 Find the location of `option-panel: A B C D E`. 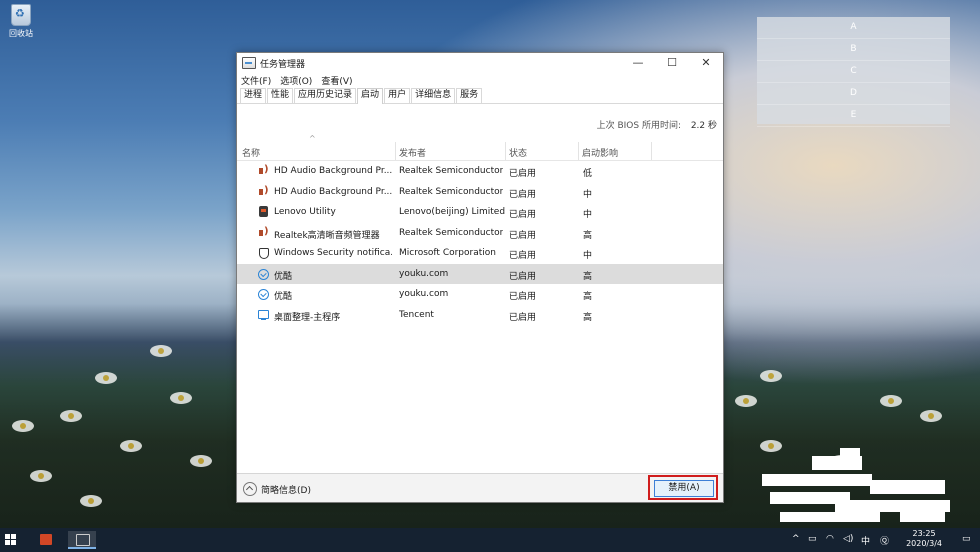

option-panel: A B C D E is located at coordinates (853, 72).